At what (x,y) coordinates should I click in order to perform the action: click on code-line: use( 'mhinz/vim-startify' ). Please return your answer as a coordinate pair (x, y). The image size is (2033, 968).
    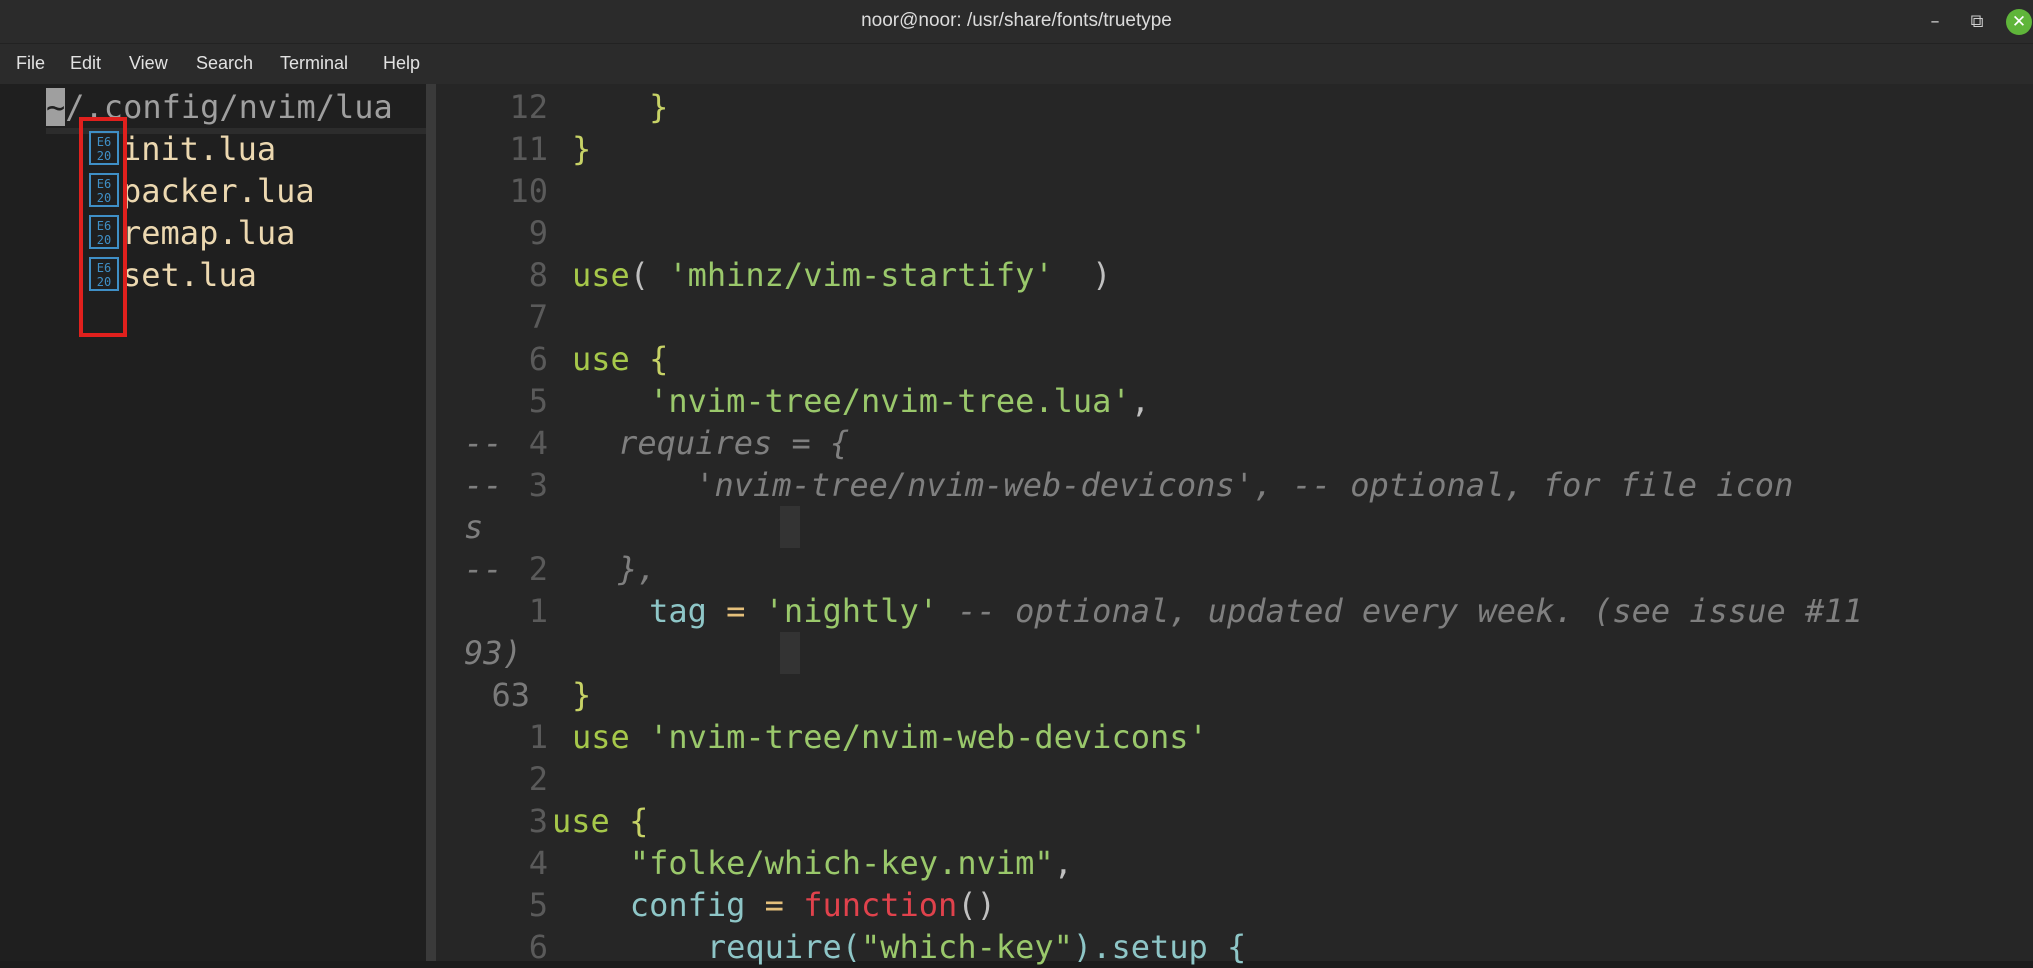
    Looking at the image, I should click on (841, 275).